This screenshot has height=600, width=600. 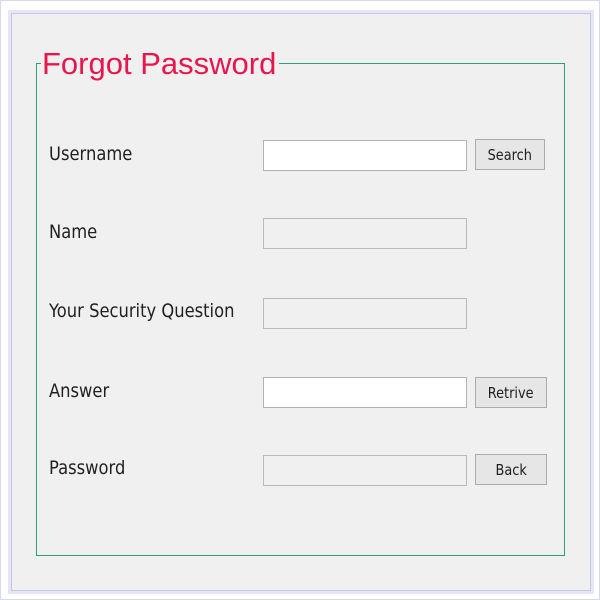 What do you see at coordinates (73, 232) in the screenshot?
I see `name-label: Name` at bounding box center [73, 232].